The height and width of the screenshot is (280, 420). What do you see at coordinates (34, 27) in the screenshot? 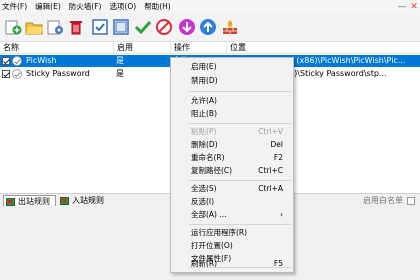
I see `open-folder-icon` at bounding box center [34, 27].